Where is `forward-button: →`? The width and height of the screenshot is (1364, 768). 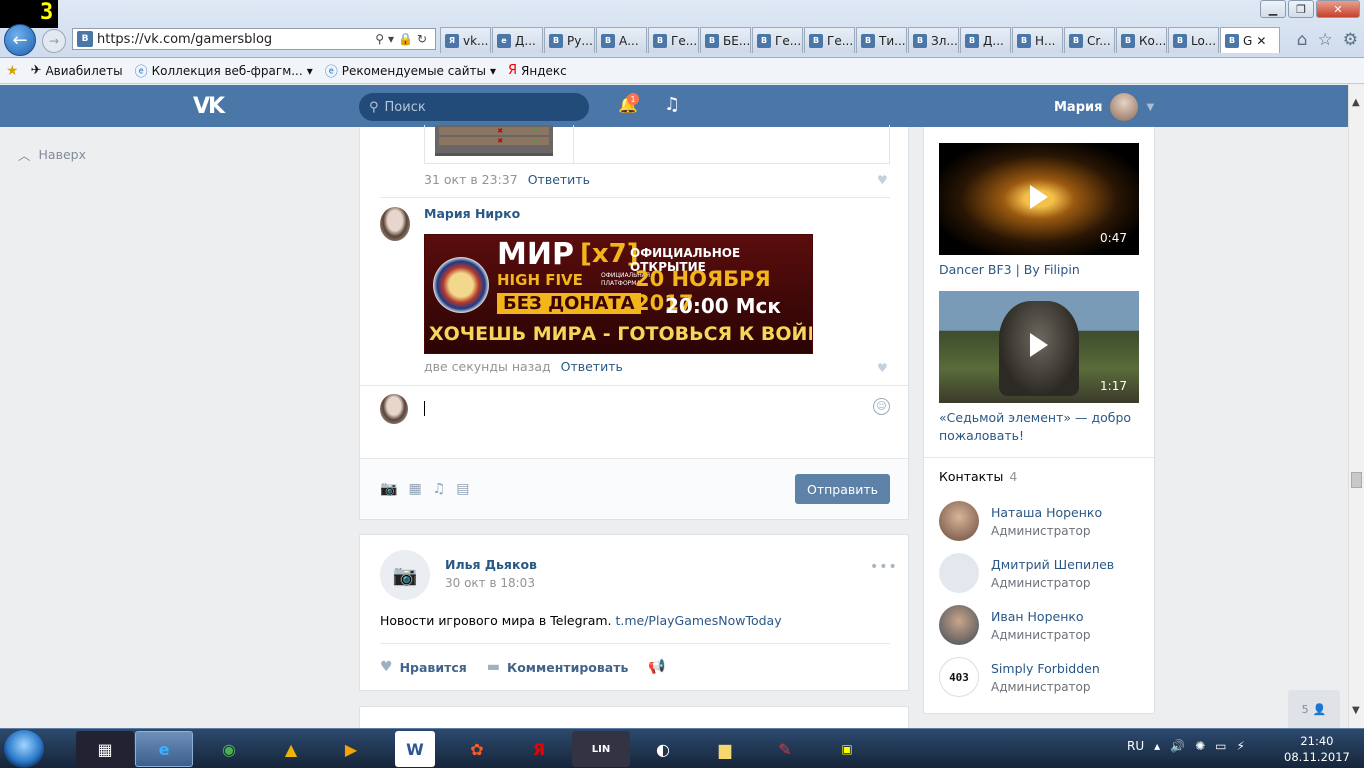 forward-button: → is located at coordinates (54, 41).